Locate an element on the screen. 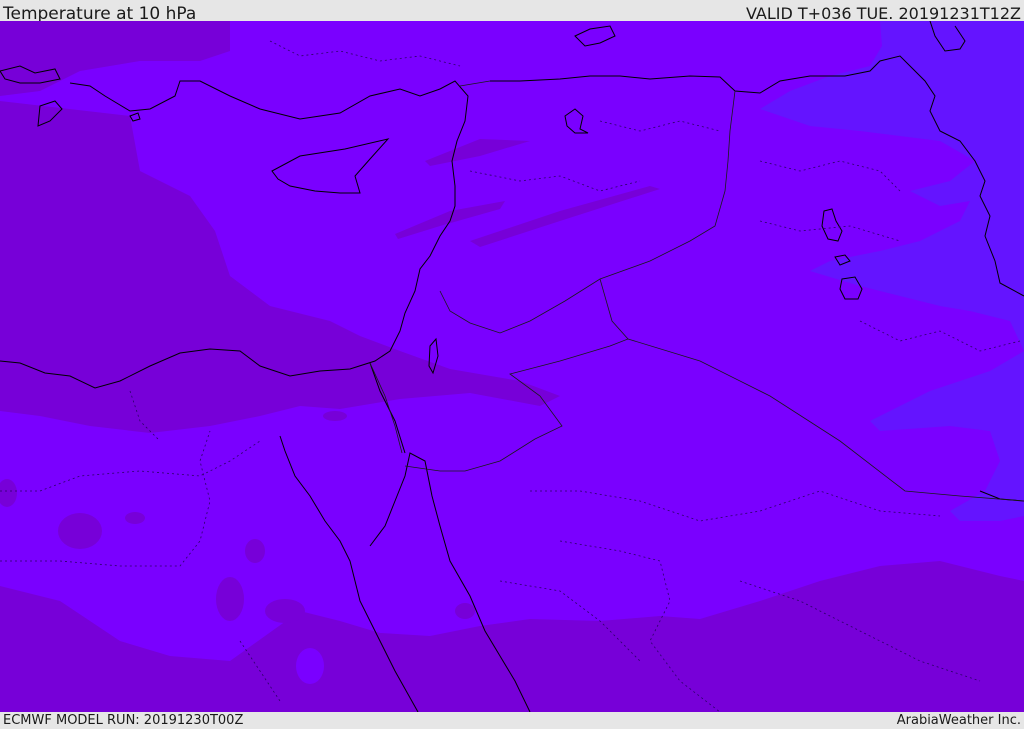 This screenshot has width=1024, height=729. credit-label: ArabiaWeather Inc. is located at coordinates (958, 720).